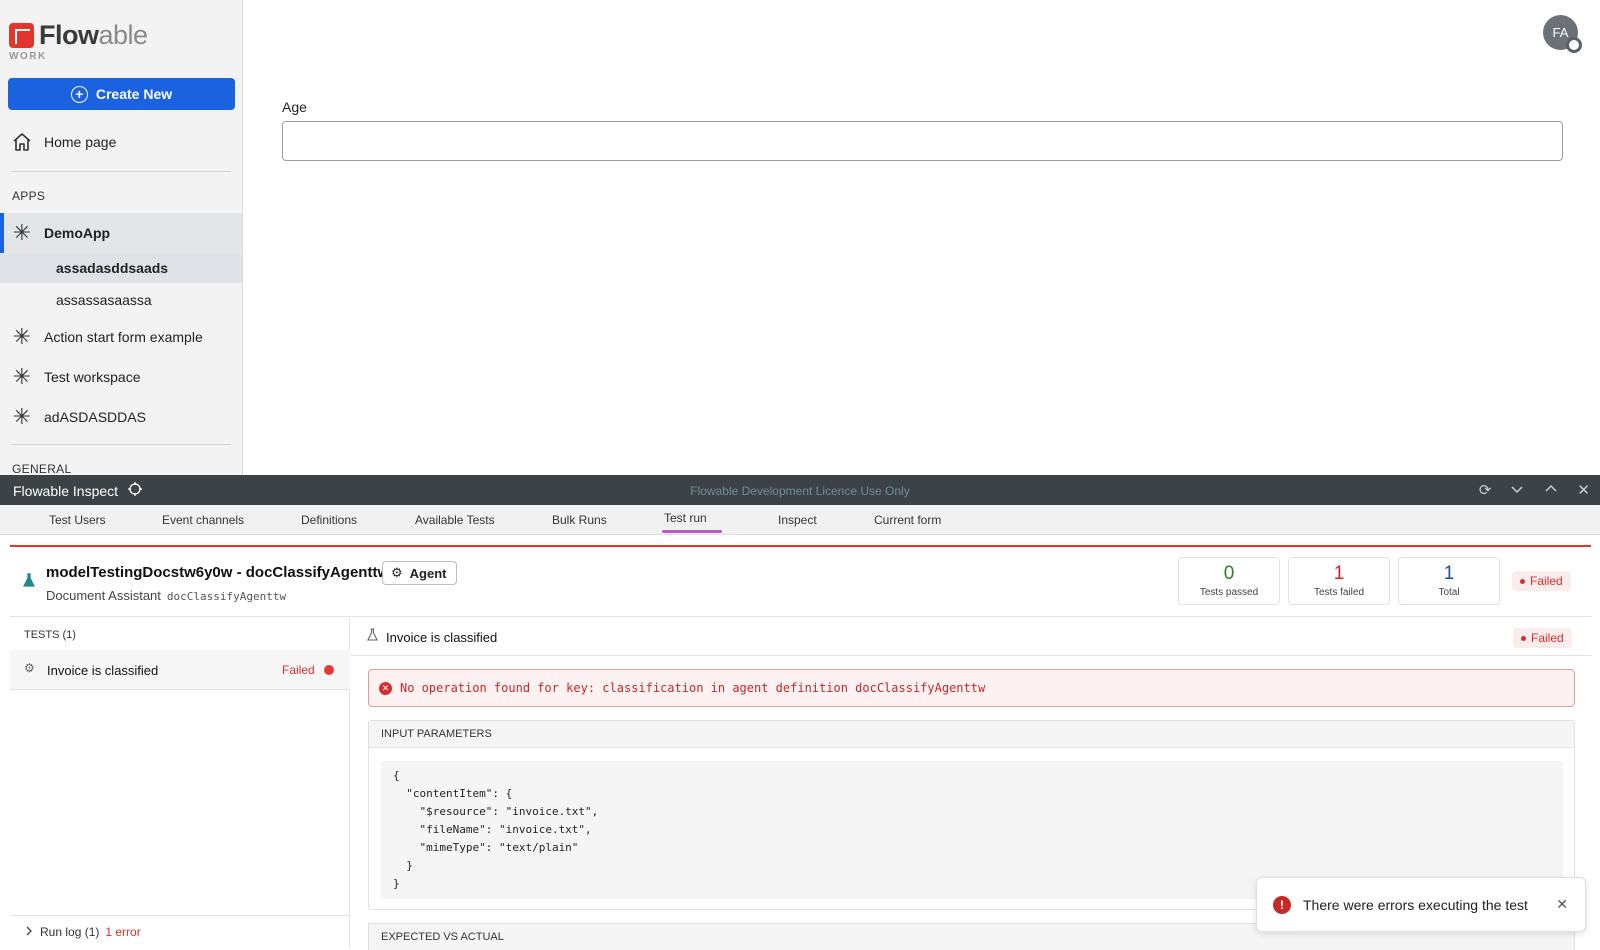  I want to click on plus-circle-icon: +, so click(79, 94).